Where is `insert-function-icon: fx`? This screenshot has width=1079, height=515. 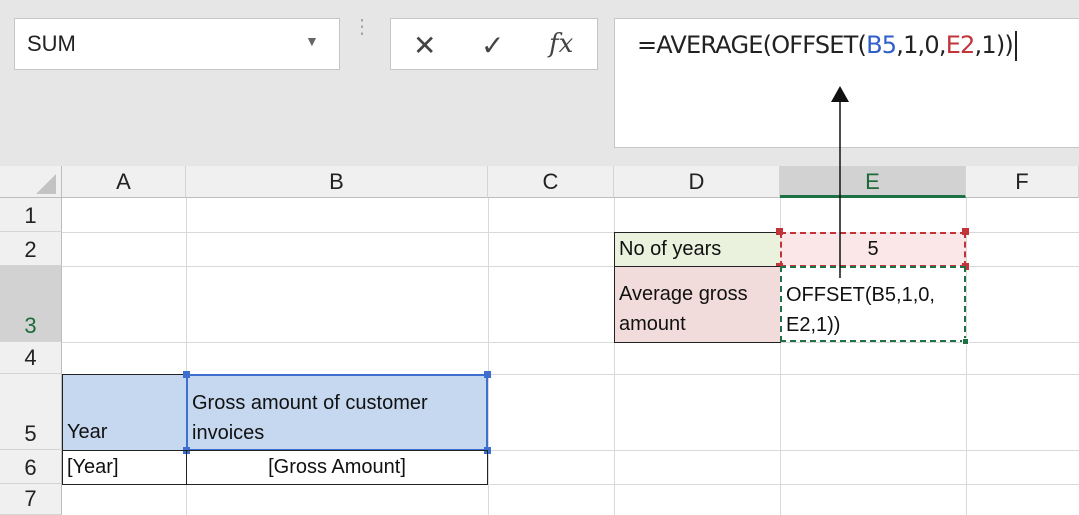
insert-function-icon: fx is located at coordinates (561, 44).